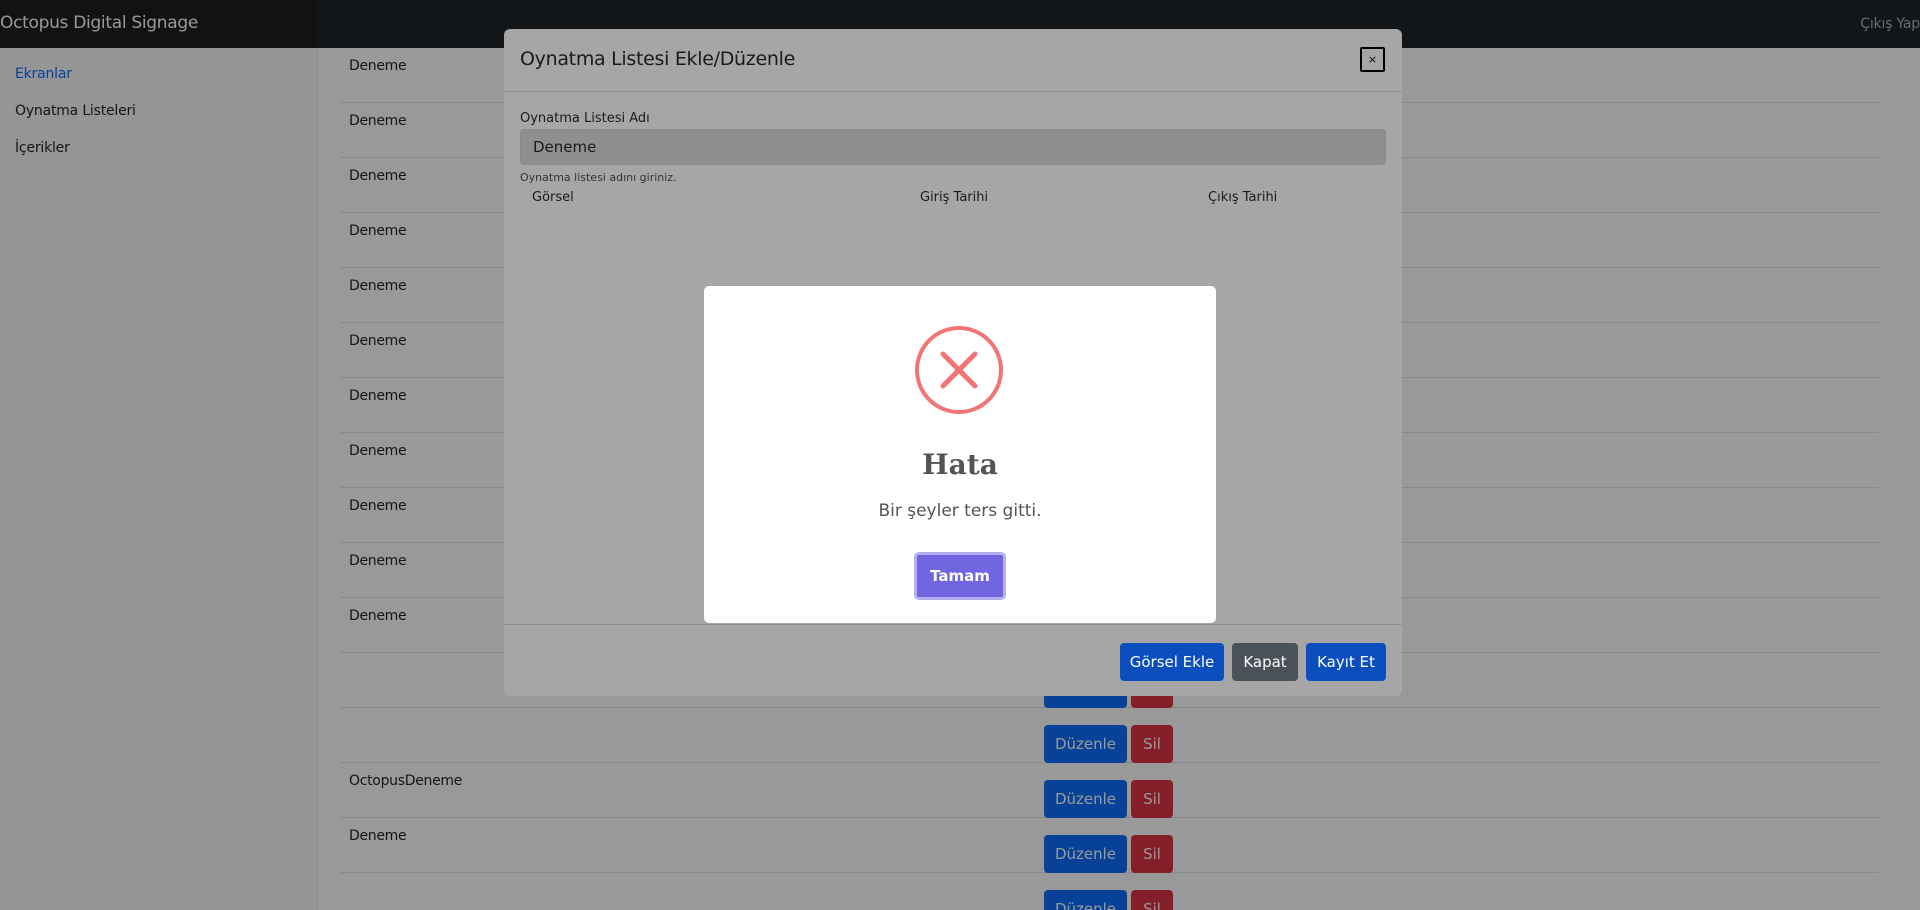 This screenshot has height=910, width=1920. I want to click on confirm-button: Tamam, so click(960, 576).